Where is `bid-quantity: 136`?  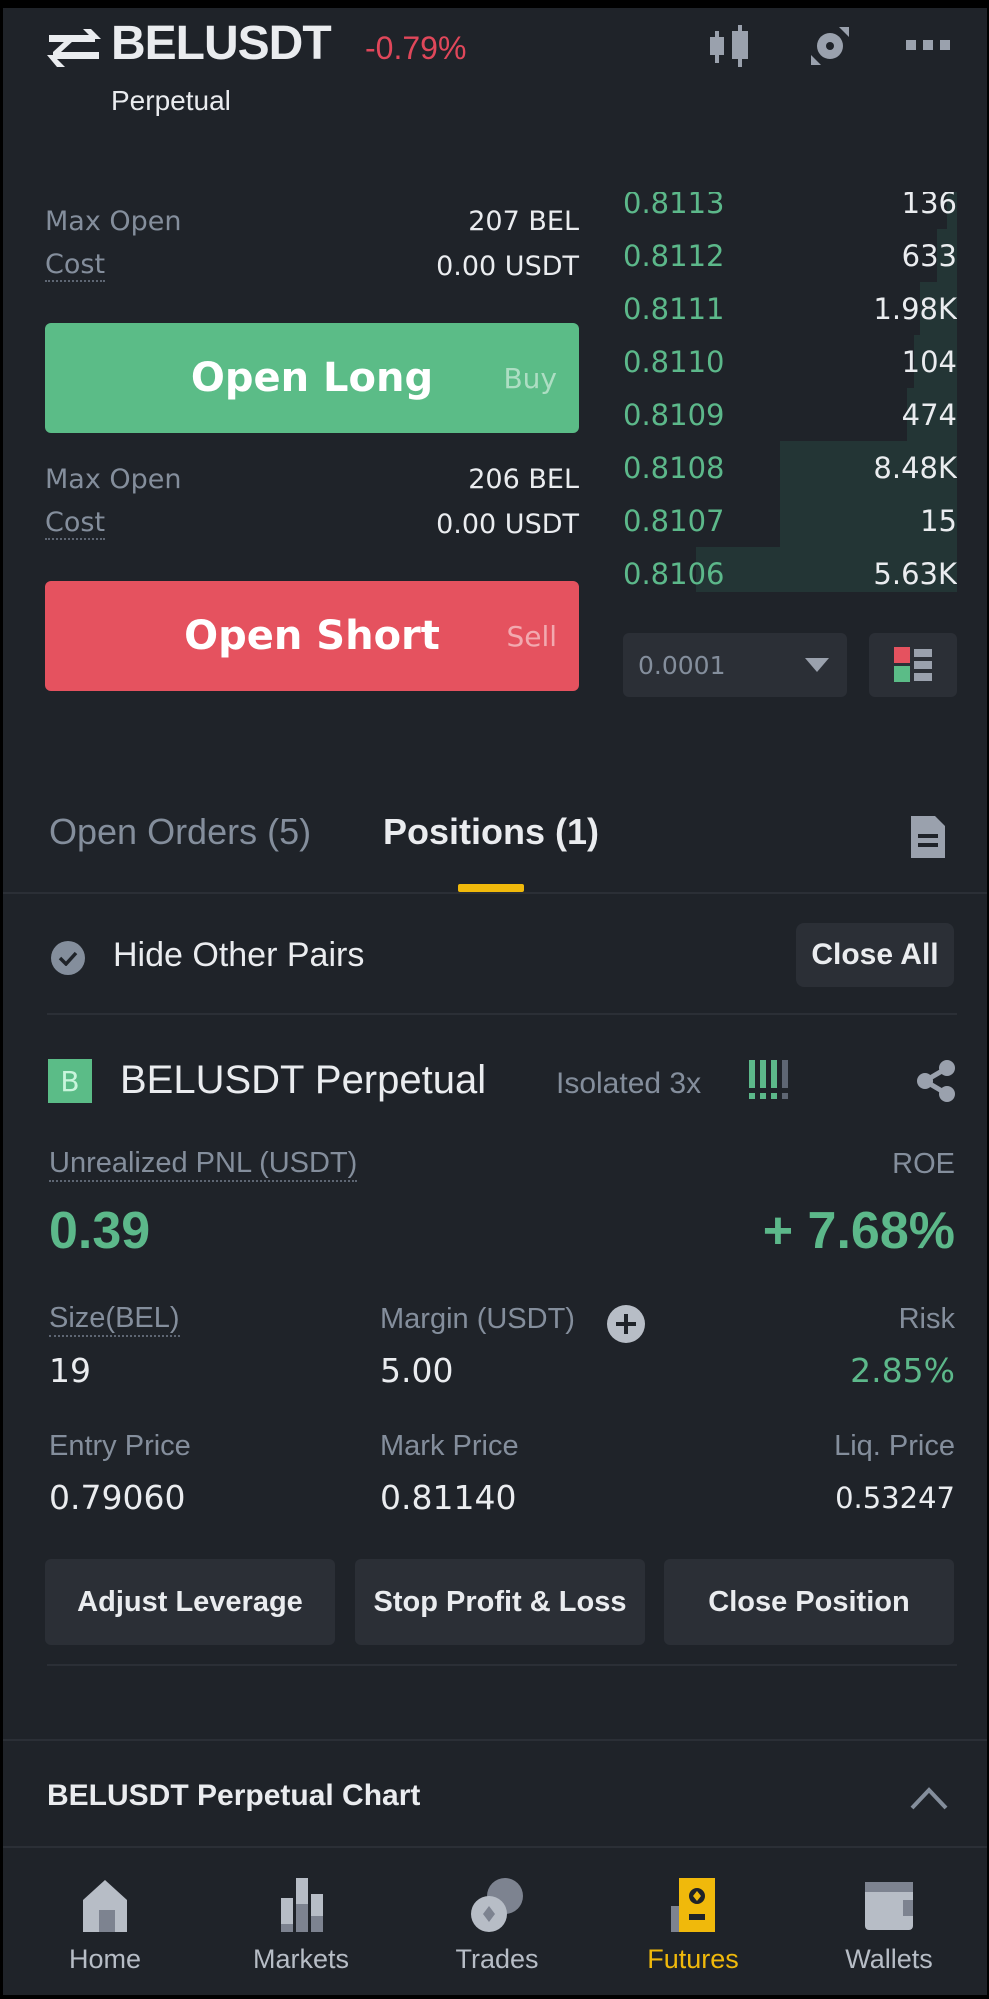 bid-quantity: 136 is located at coordinates (929, 206).